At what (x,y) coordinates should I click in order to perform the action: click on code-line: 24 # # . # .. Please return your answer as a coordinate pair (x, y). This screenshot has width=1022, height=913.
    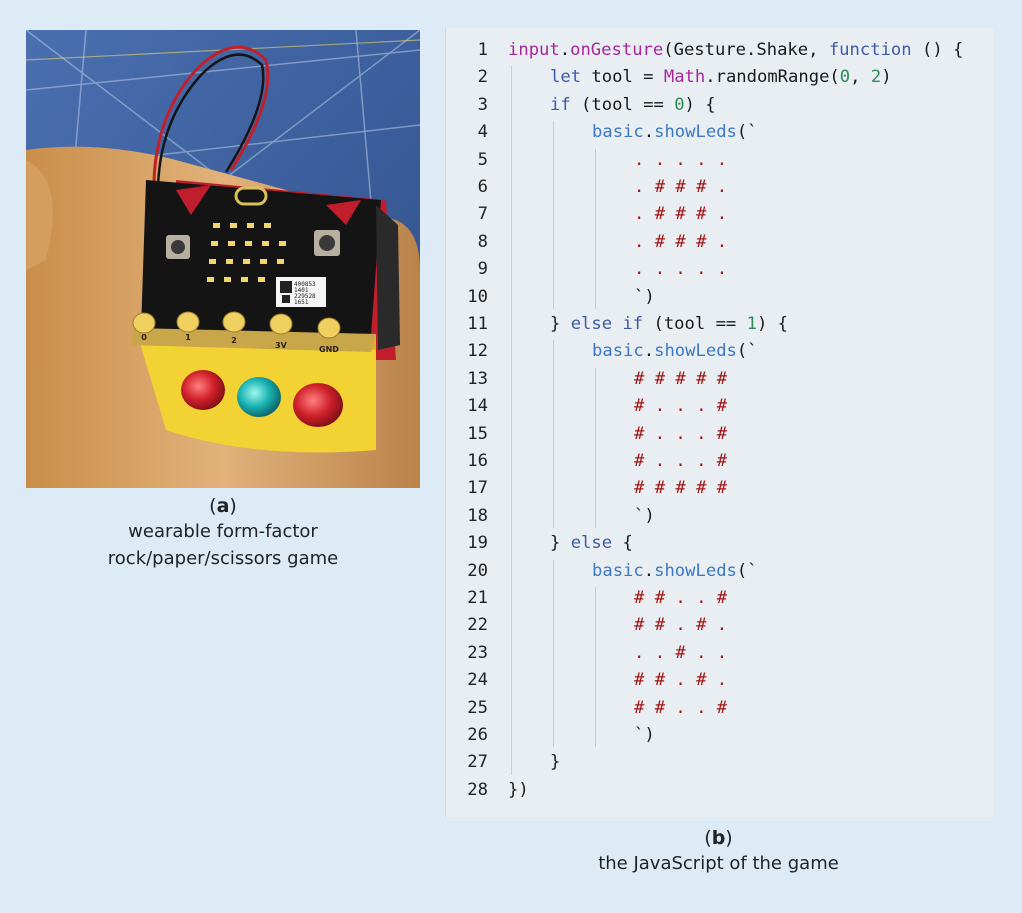
    Looking at the image, I should click on (719, 680).